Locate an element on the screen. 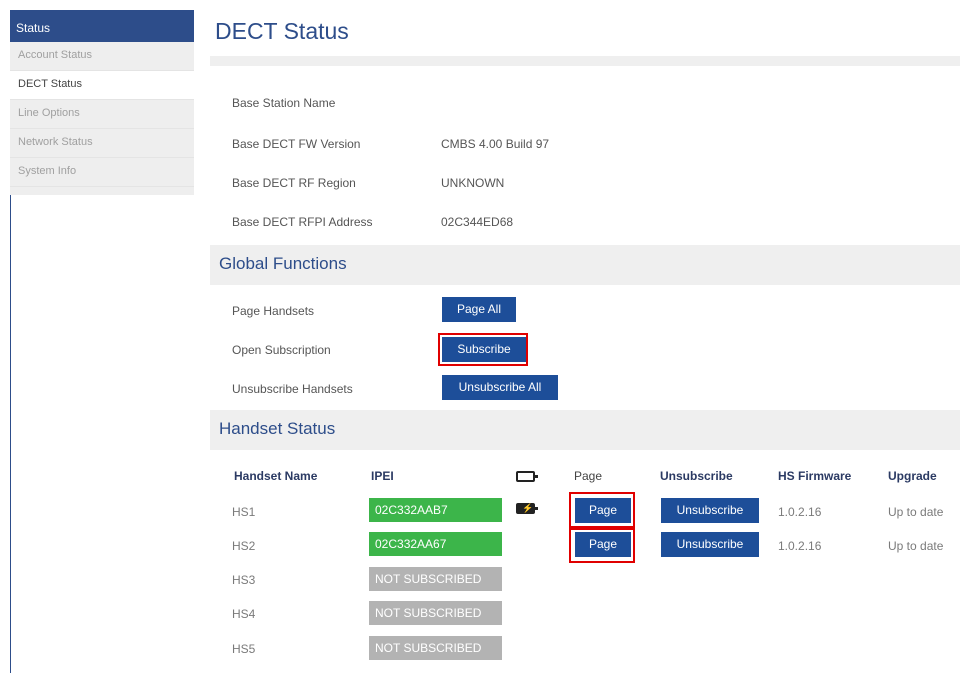  handset-status-section: Handset Status is located at coordinates (585, 430).